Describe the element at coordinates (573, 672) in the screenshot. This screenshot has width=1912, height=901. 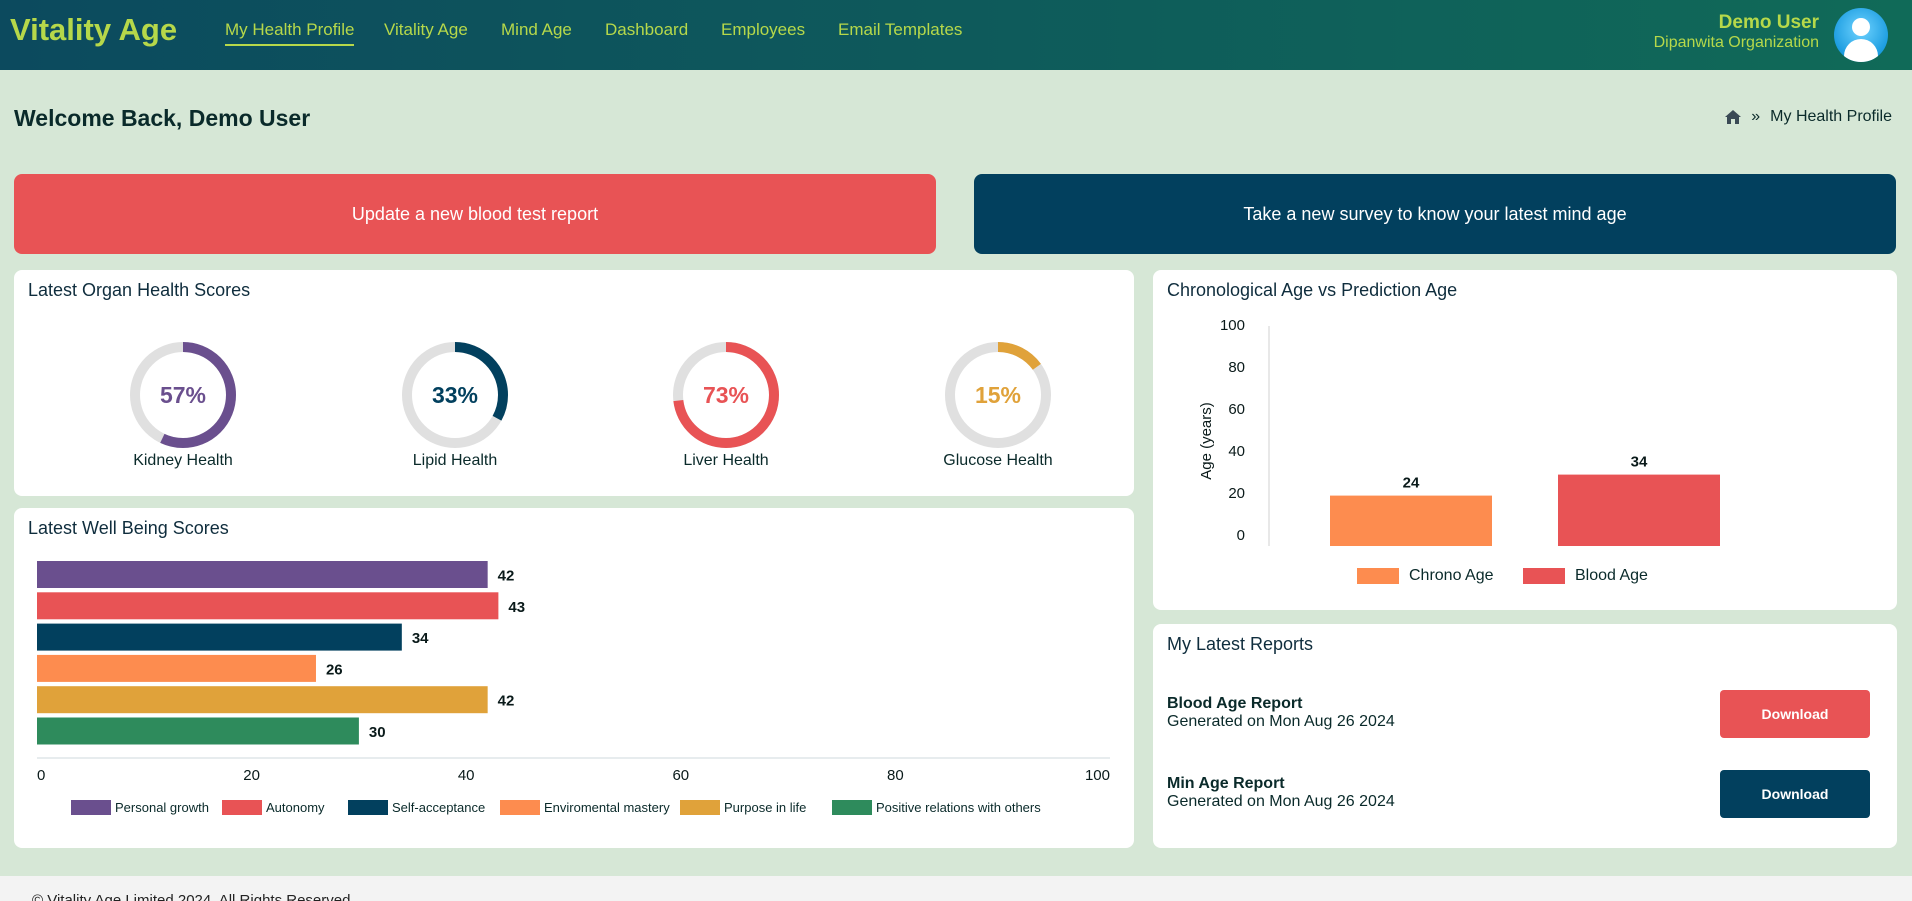
I see `well-being-chart: 42 43 34 26 42 30 0 20 40 60 80 100` at that location.